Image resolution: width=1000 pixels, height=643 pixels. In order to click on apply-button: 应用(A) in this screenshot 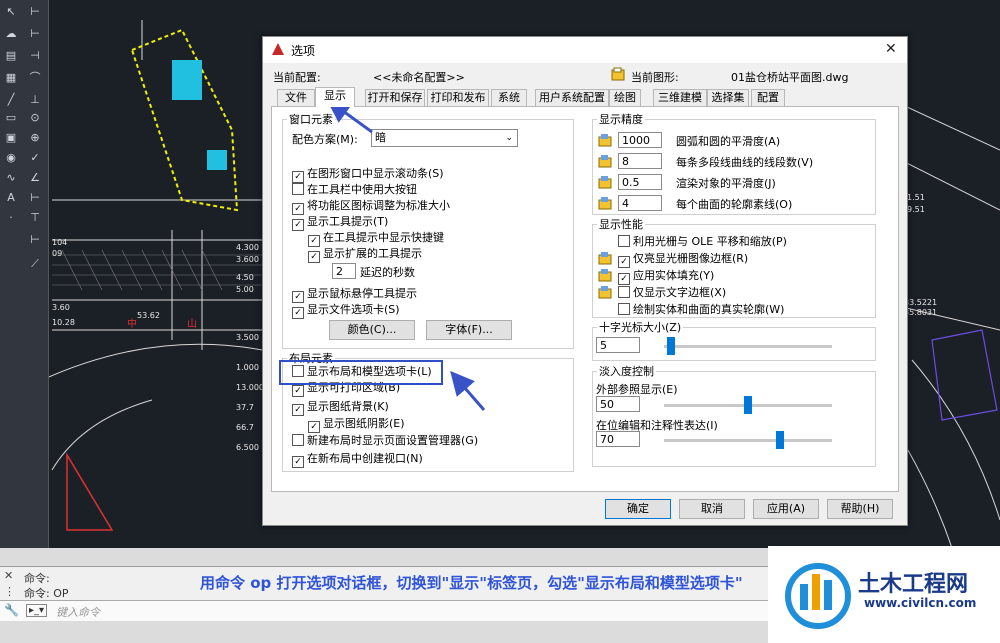, I will do `click(786, 509)`.